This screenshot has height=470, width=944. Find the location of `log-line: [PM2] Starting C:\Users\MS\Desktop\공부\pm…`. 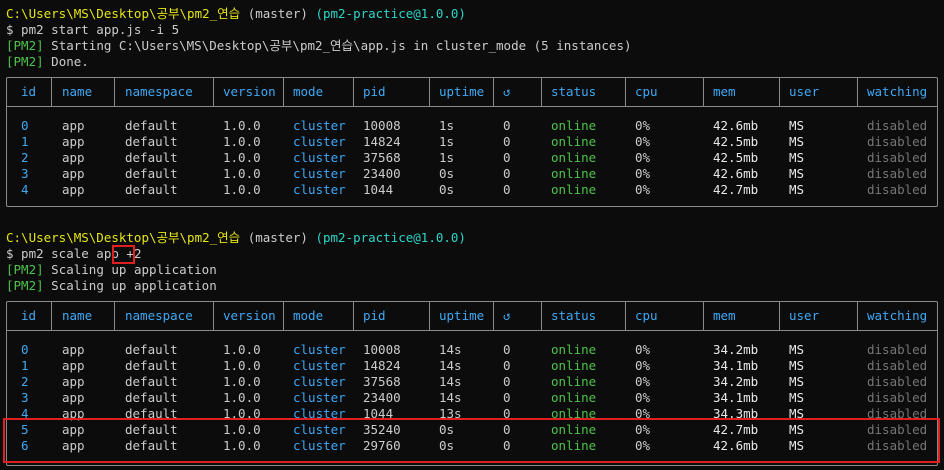

log-line: [PM2] Starting C:\Users\MS\Desktop\공부\pm… is located at coordinates (319, 46).